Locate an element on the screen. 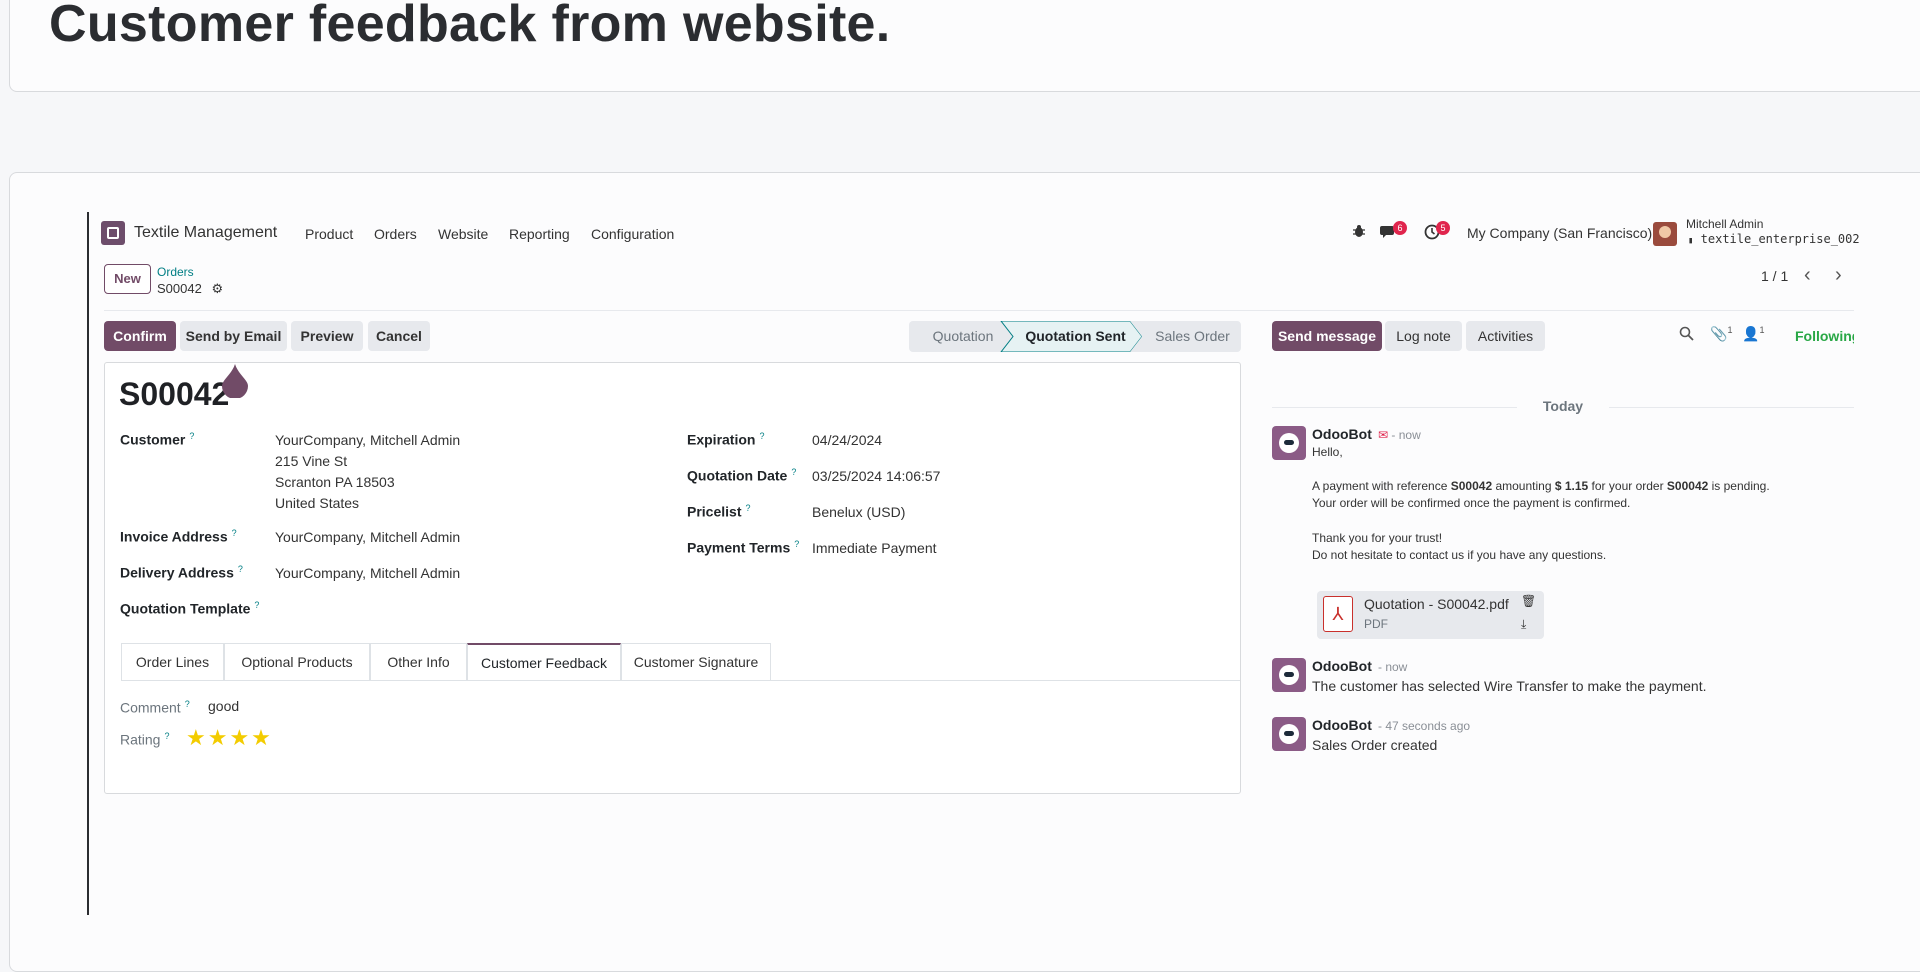 This screenshot has height=972, width=1920. comment-label: Comment? is located at coordinates (155, 707).